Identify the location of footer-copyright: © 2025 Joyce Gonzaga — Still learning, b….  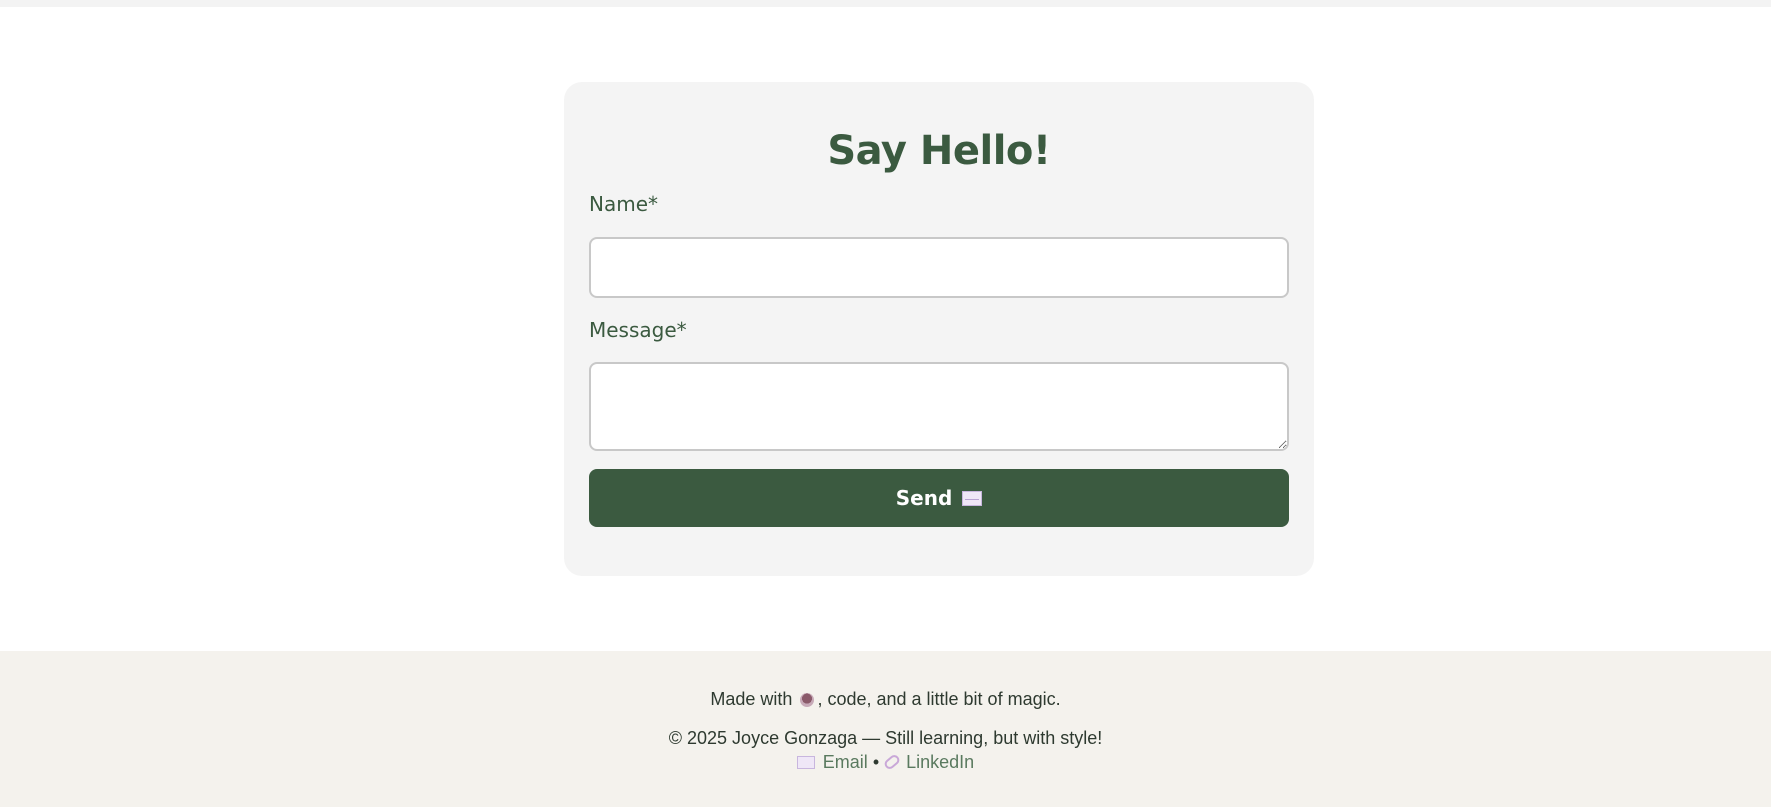
(885, 738).